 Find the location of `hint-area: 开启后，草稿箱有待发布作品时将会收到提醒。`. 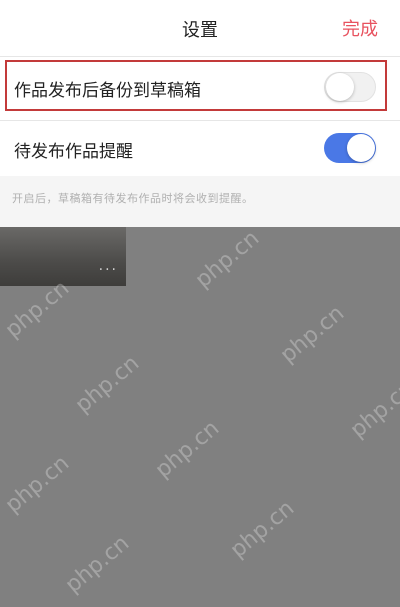

hint-area: 开启后，草稿箱有待发布作品时将会收到提醒。 is located at coordinates (200, 201).